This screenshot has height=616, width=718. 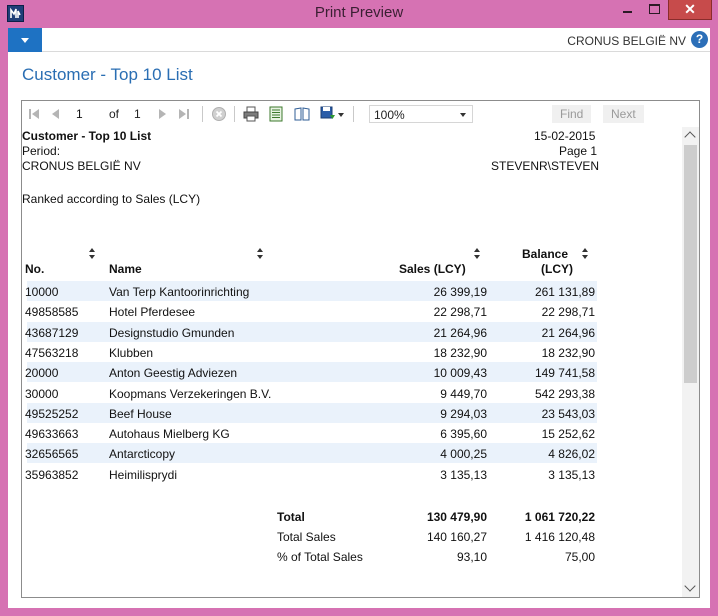 What do you see at coordinates (626, 41) in the screenshot?
I see `company-name: CRONUS BELGIË NV` at bounding box center [626, 41].